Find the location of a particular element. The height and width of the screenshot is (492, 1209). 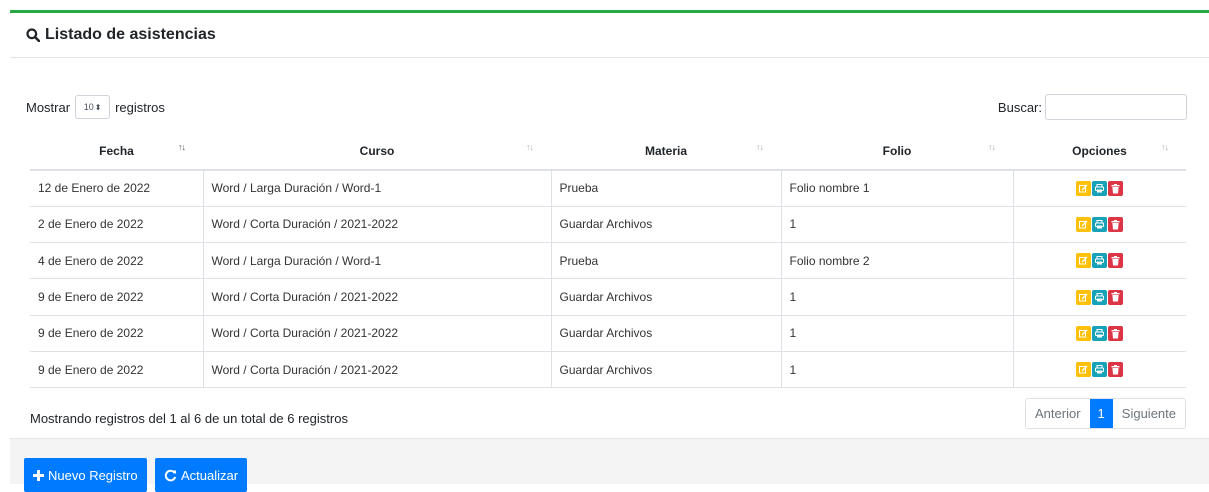

cell-fecha: 4 de Enero de 2022 is located at coordinates (117, 261).